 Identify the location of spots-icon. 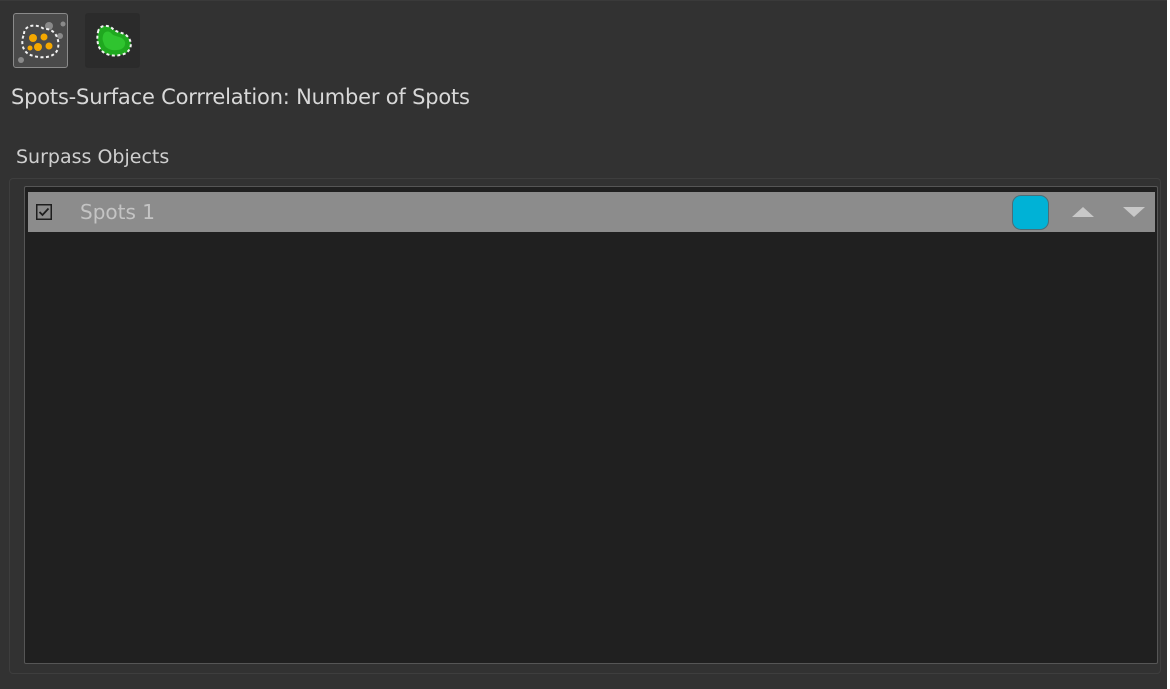
(42, 42).